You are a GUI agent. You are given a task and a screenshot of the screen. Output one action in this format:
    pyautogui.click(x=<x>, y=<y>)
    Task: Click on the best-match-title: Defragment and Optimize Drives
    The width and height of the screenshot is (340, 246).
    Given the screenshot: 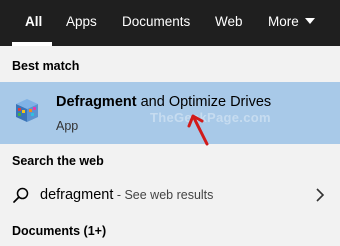 What is the action you would take?
    pyautogui.click(x=163, y=102)
    